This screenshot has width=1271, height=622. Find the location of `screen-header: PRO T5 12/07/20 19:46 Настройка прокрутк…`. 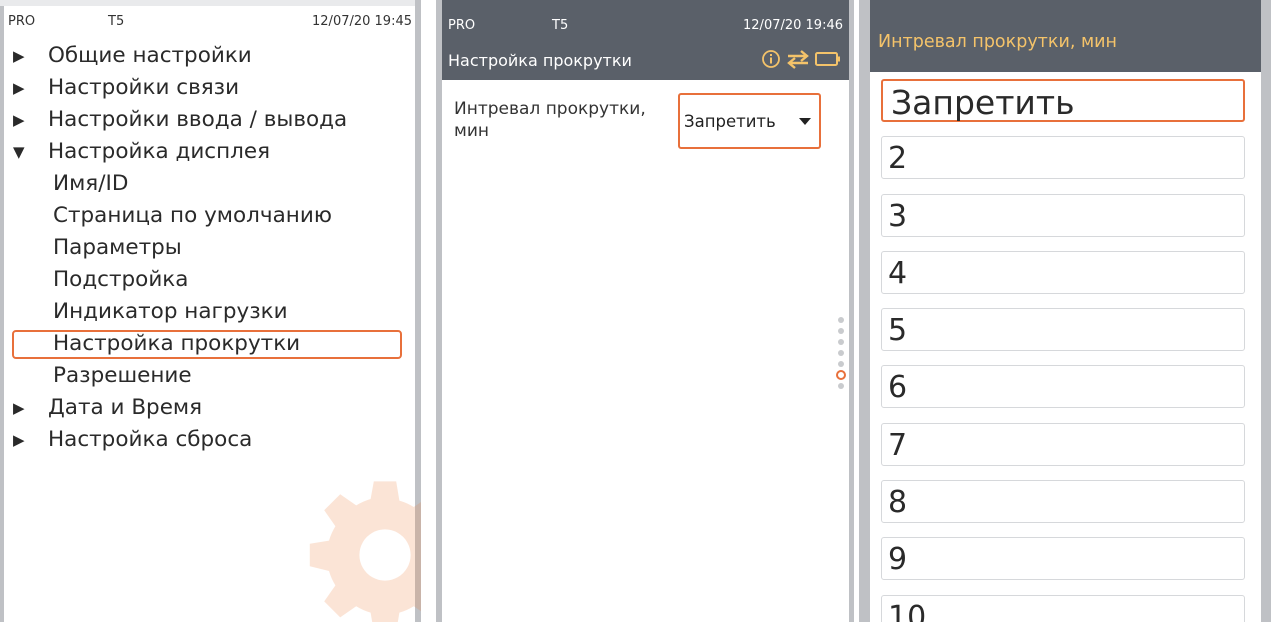

screen-header: PRO T5 12/07/20 19:46 Настройка прокрутк… is located at coordinates (645, 40).